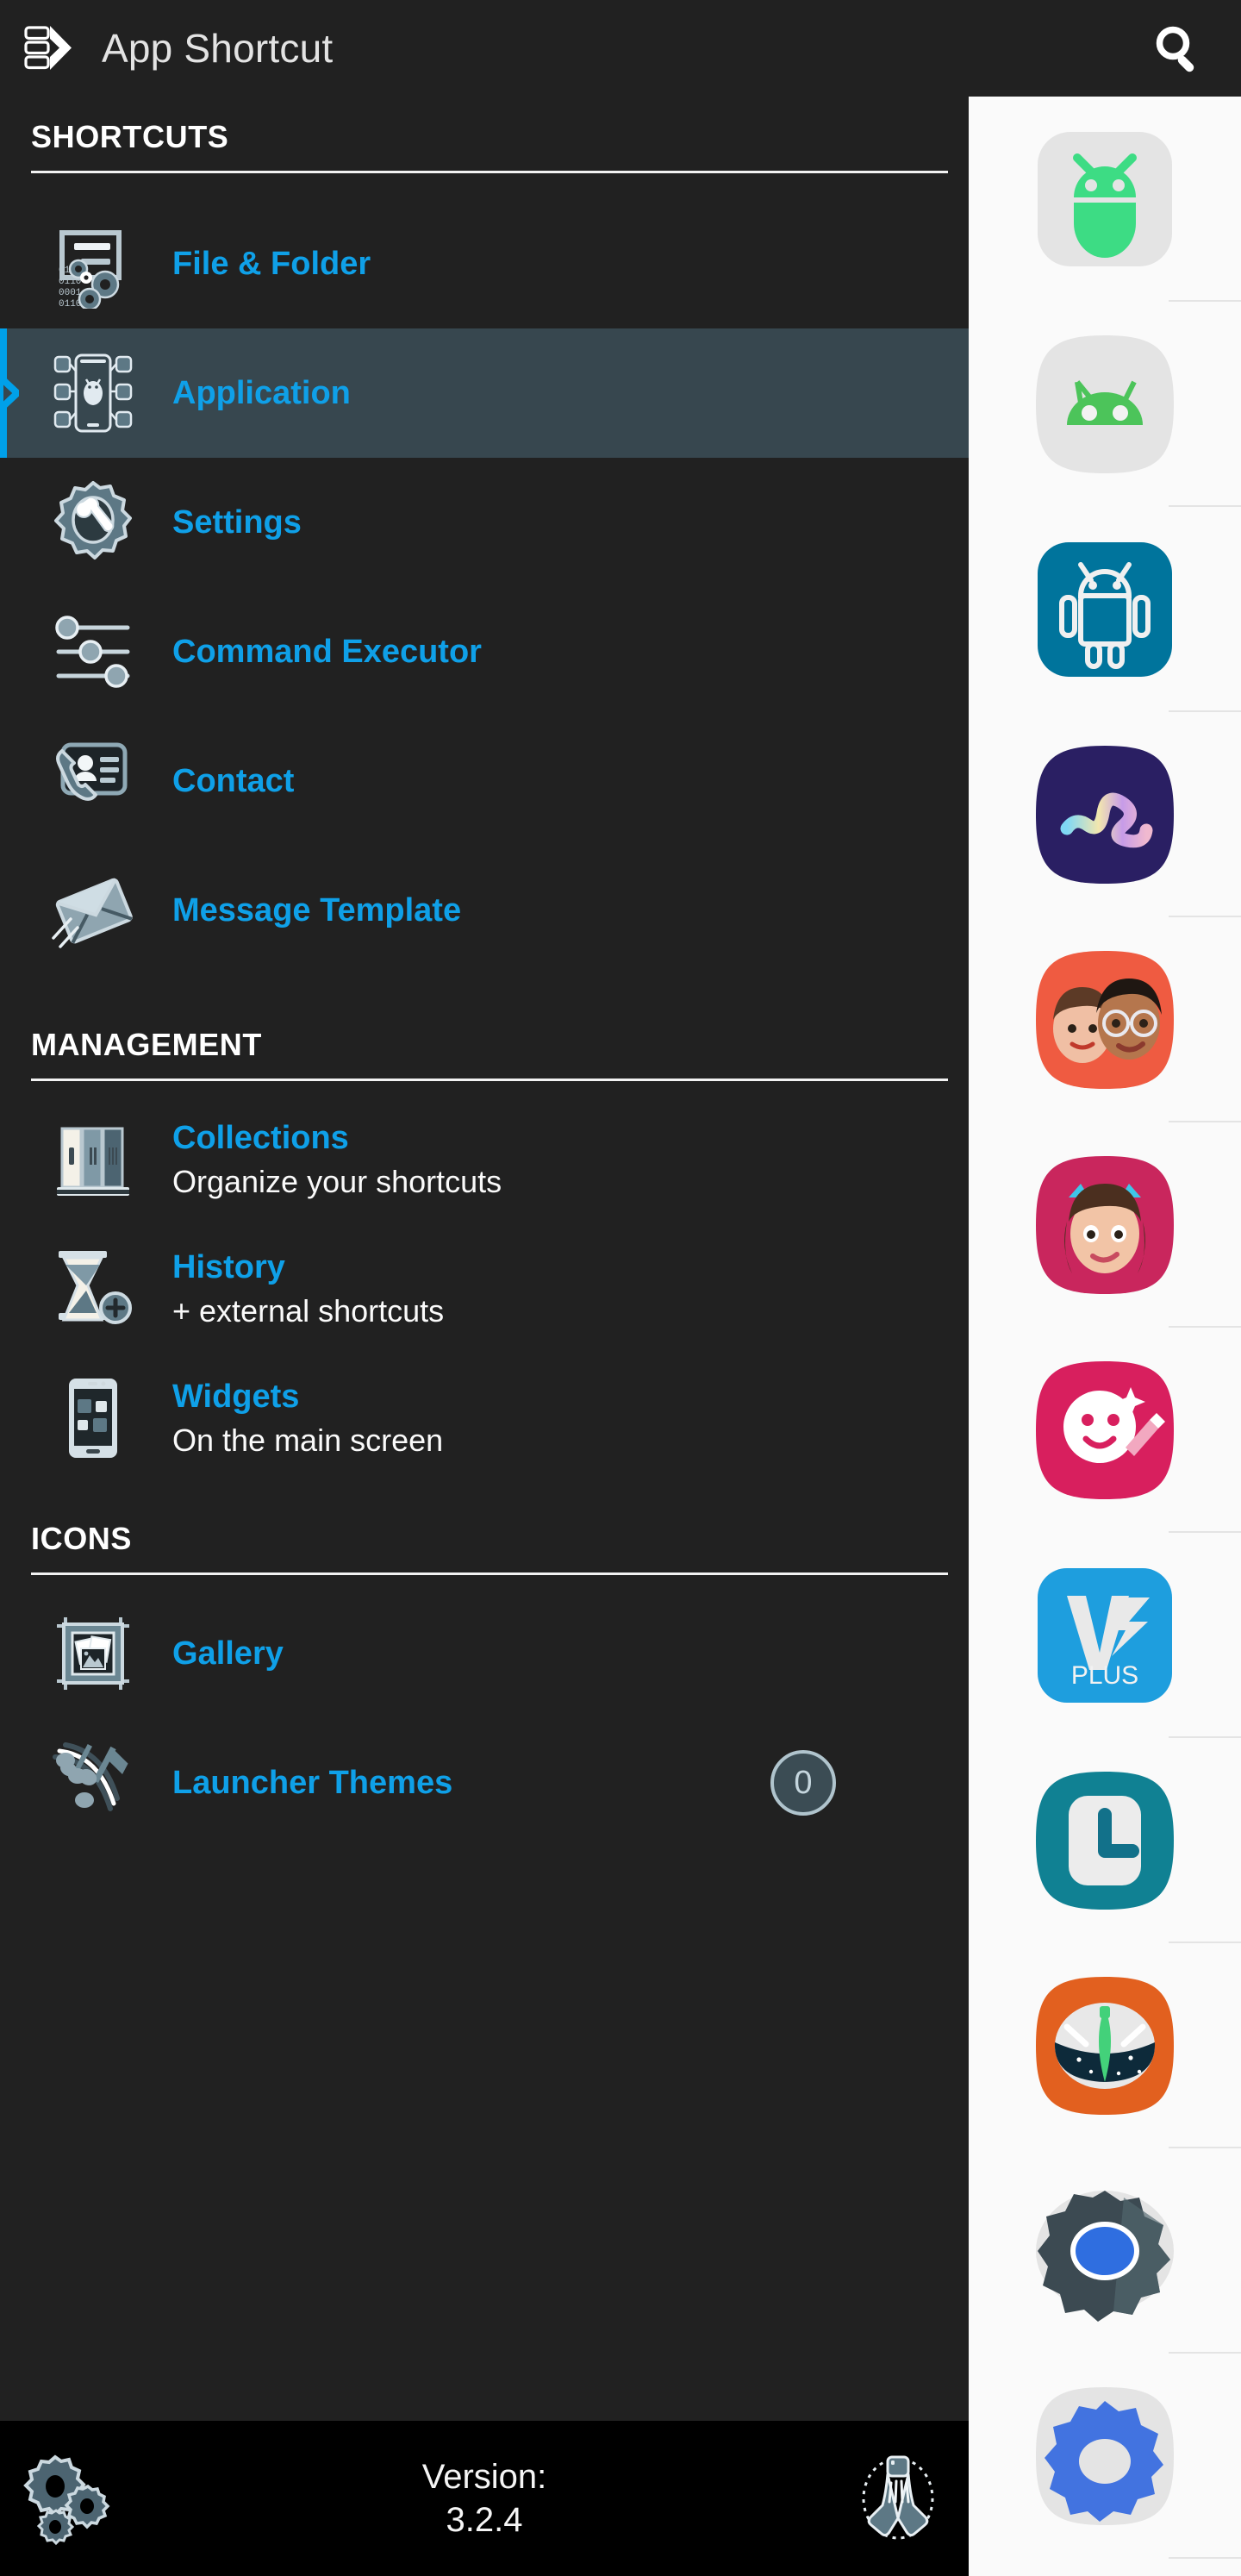 Image resolution: width=1241 pixels, height=2576 pixels. I want to click on menu-item-launcher-themes: Launcher Themes 0, so click(484, 1783).